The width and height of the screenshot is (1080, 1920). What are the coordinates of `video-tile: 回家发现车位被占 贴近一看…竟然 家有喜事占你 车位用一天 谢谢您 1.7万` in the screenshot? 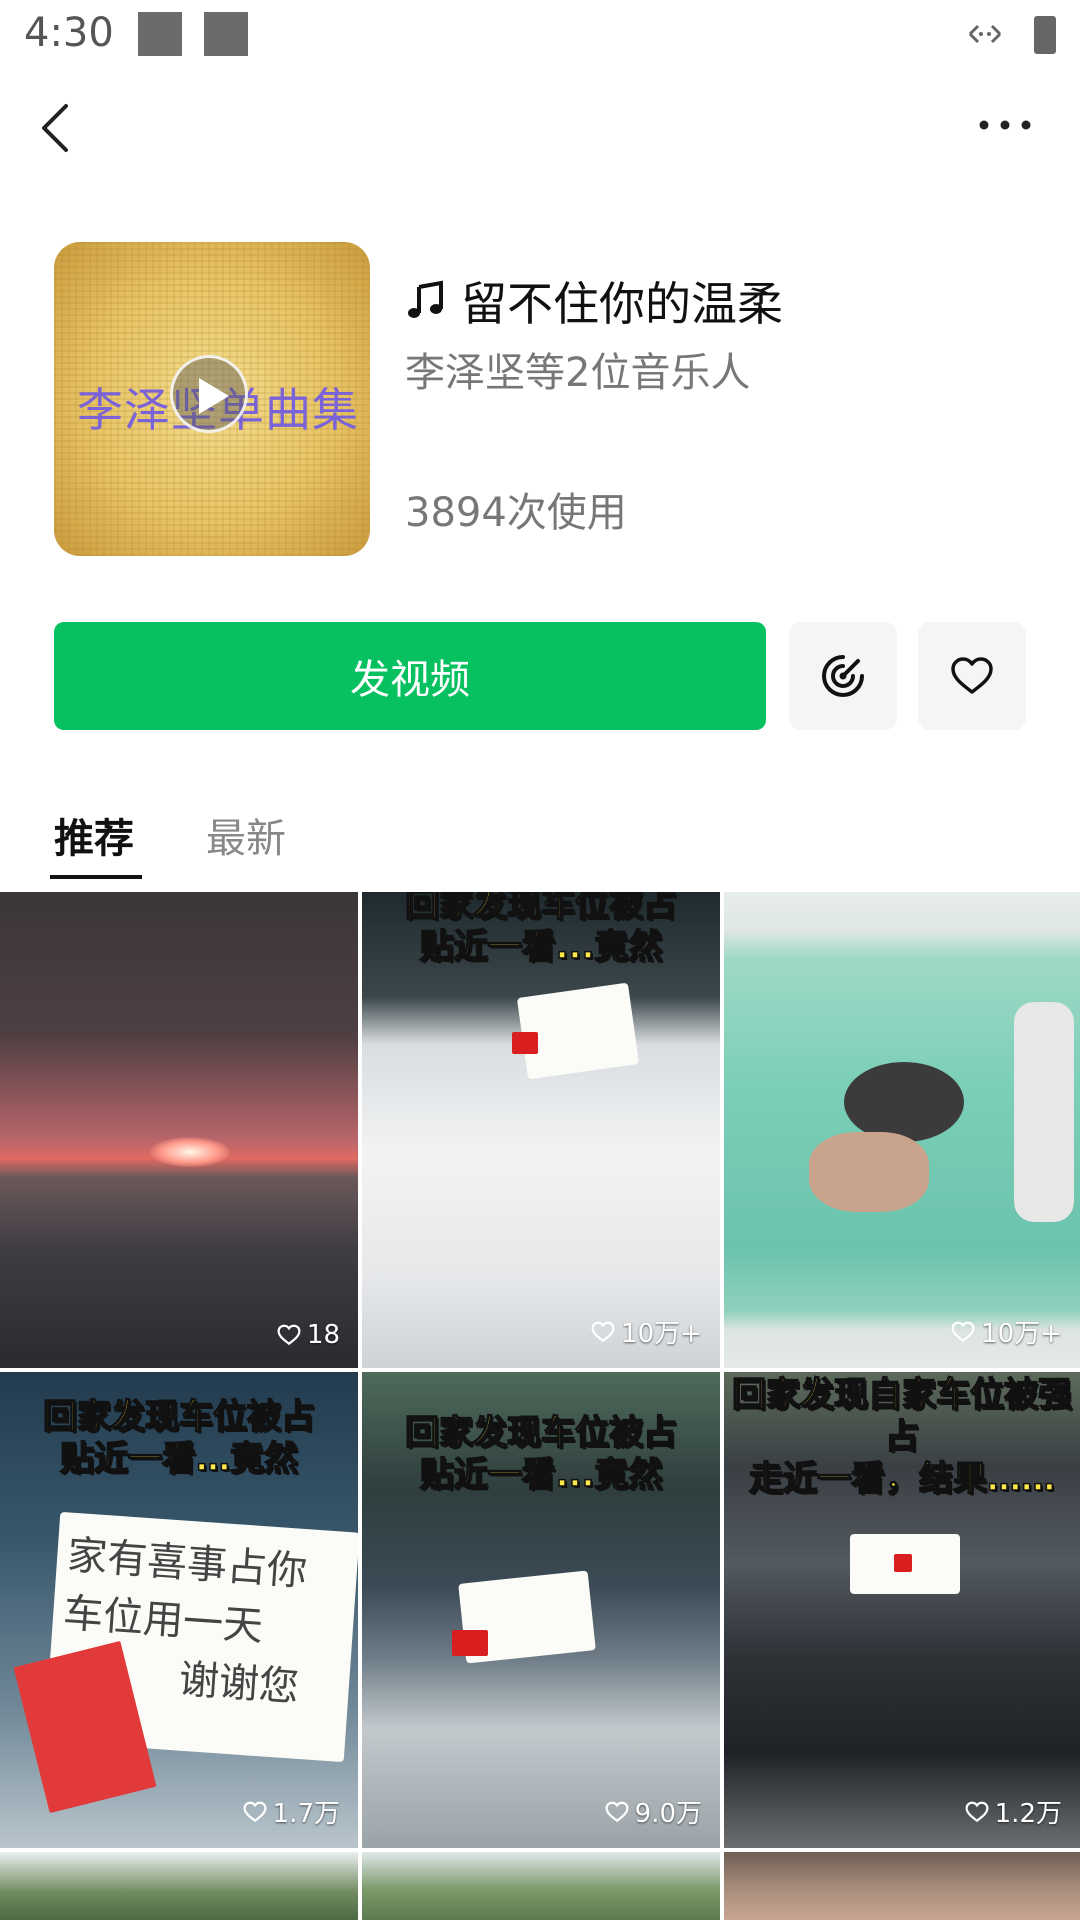 It's located at (179, 1610).